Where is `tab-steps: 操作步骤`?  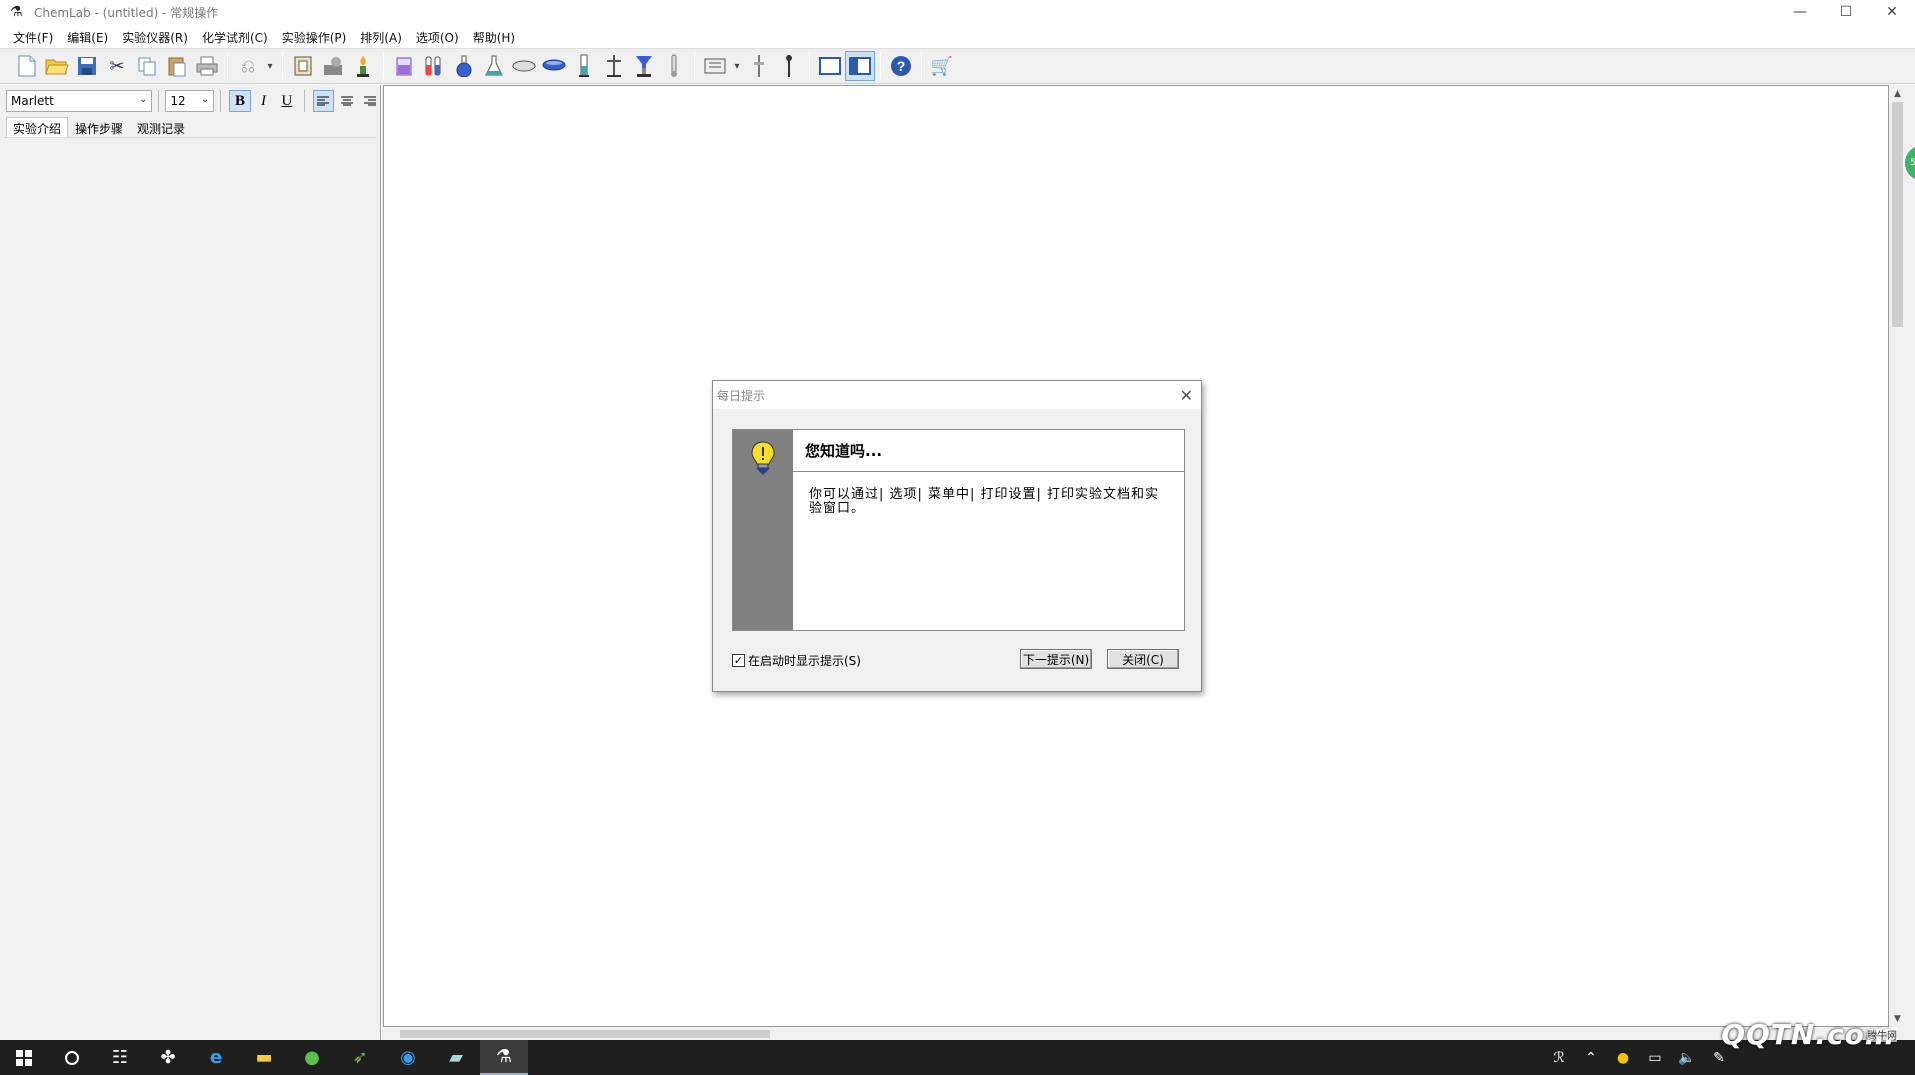 tab-steps: 操作步骤 is located at coordinates (99, 127).